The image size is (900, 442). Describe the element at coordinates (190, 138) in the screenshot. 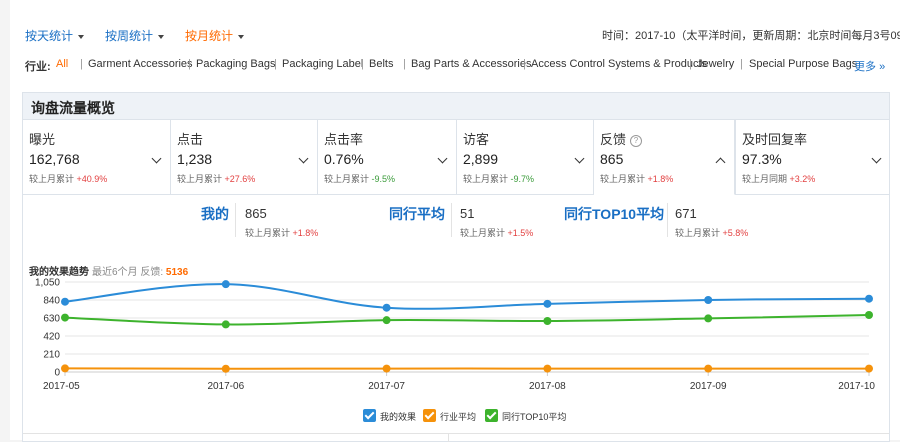

I see `metric-name: 点击` at that location.